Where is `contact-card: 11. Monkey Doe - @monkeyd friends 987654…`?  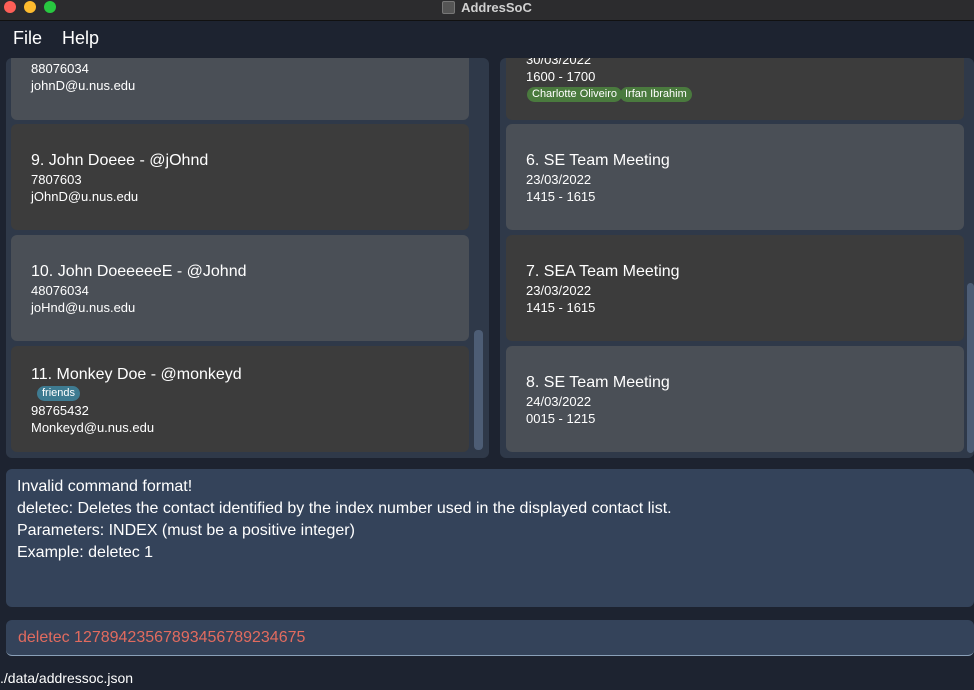 contact-card: 11. Monkey Doe - @monkeyd friends 987654… is located at coordinates (240, 399).